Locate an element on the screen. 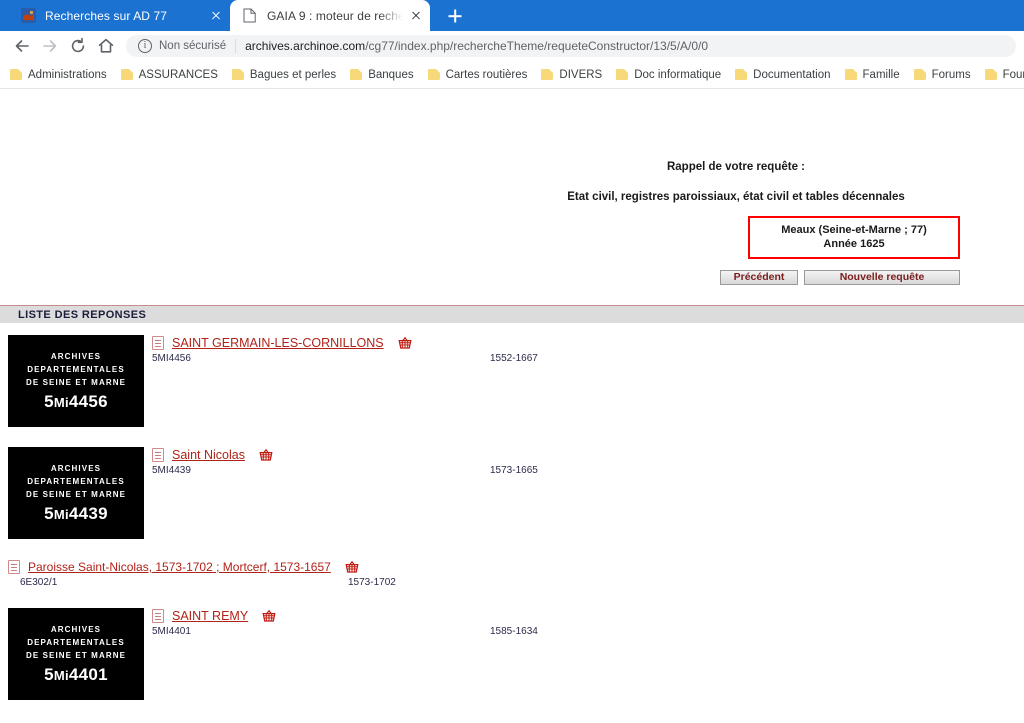  bookmark-fournisseurs: Fournis is located at coordinates (1004, 74).